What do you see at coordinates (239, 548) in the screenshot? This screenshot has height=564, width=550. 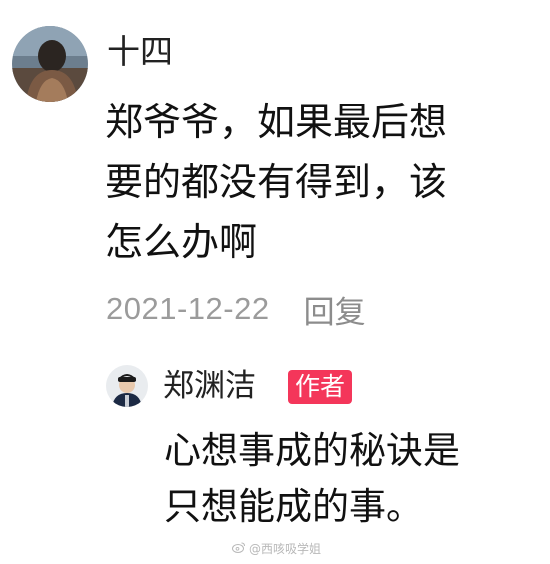 I see `weibo-icon` at bounding box center [239, 548].